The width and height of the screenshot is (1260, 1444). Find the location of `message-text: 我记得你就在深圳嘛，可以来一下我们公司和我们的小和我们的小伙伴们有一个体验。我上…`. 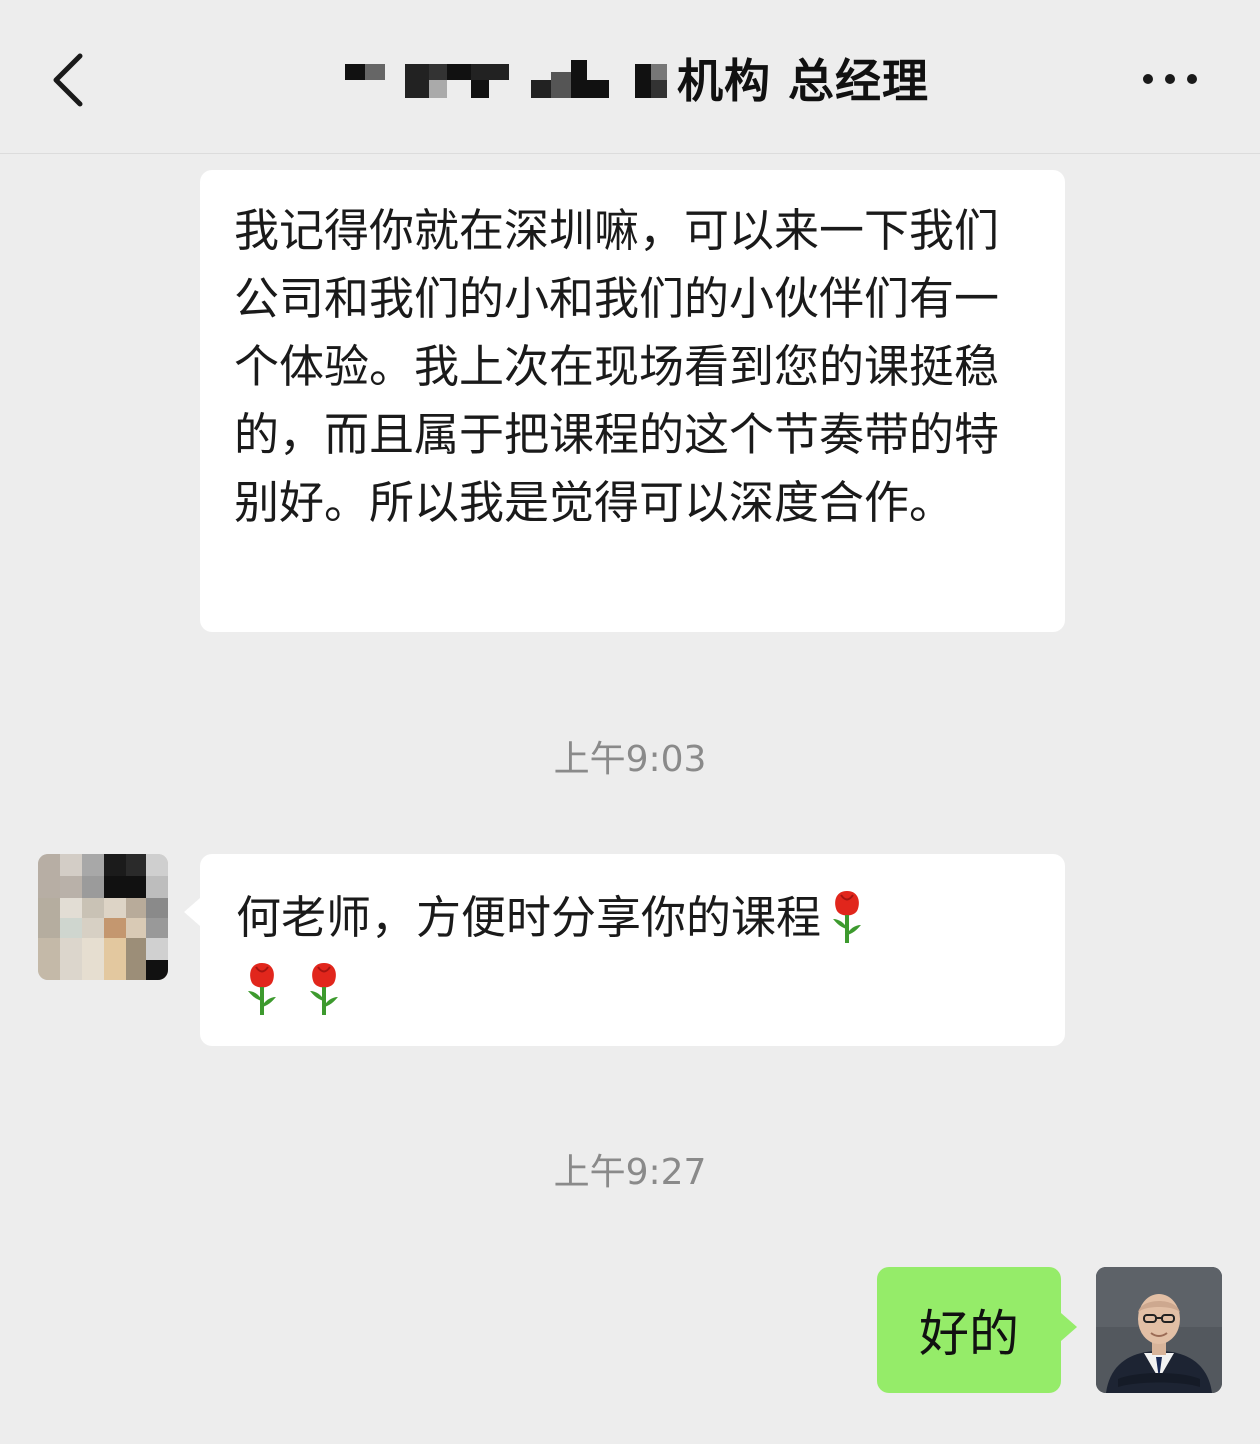

message-text: 我记得你就在深圳嘛，可以来一下我们公司和我们的小和我们的小伙伴们有一个体验。我上… is located at coordinates (617, 366).